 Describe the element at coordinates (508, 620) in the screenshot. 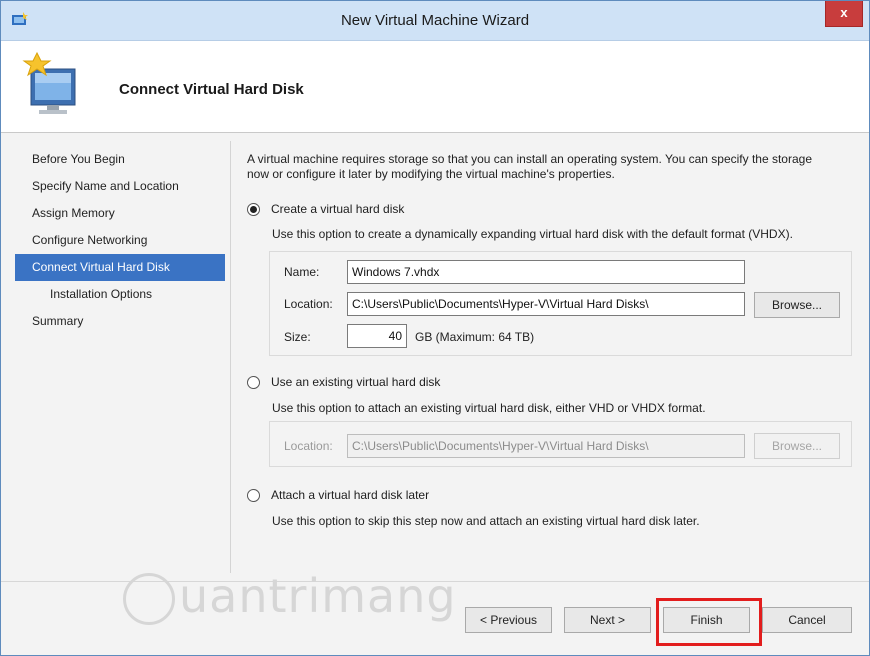

I see `previous-button: < Previous` at that location.